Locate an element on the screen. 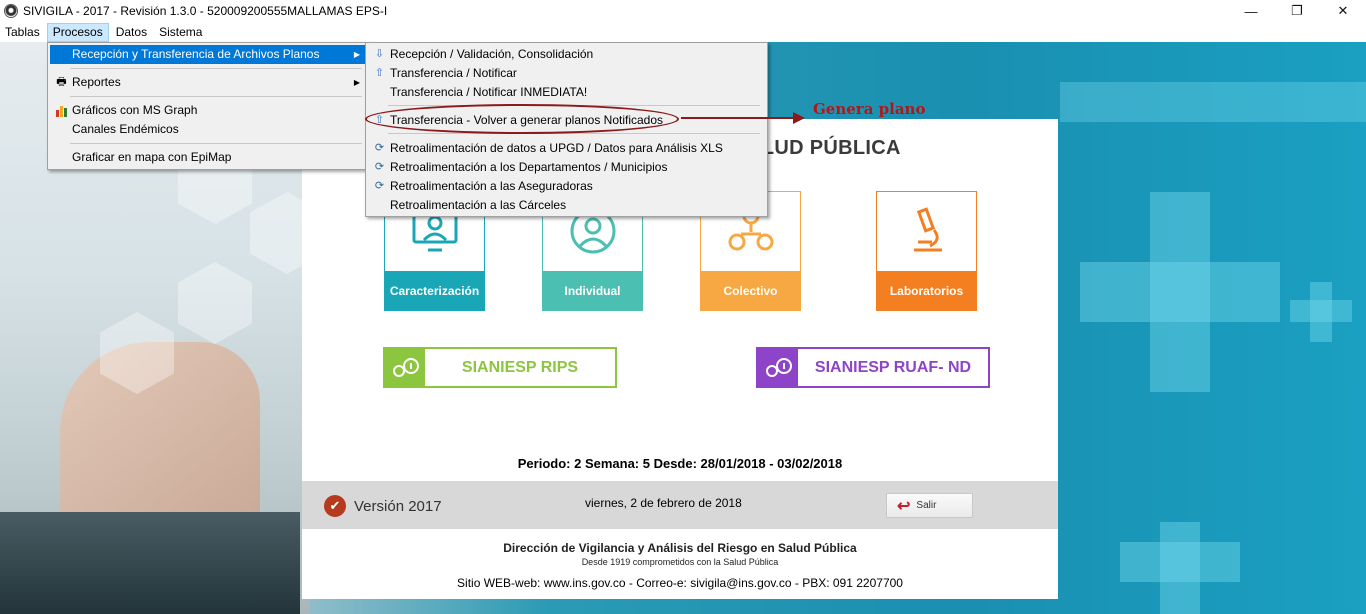  app-icon is located at coordinates (11, 11).